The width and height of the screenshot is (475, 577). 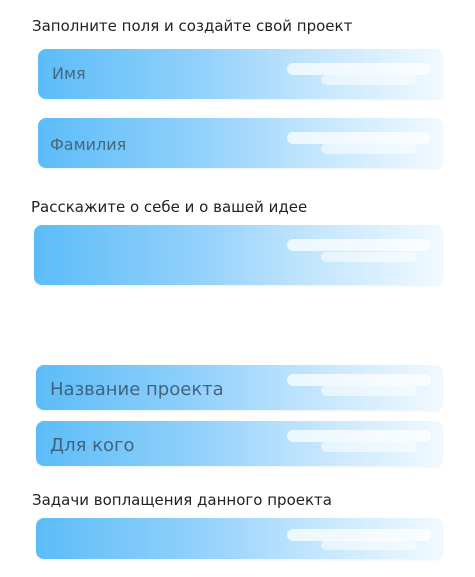 I want to click on tasks-field, so click(x=239, y=538).